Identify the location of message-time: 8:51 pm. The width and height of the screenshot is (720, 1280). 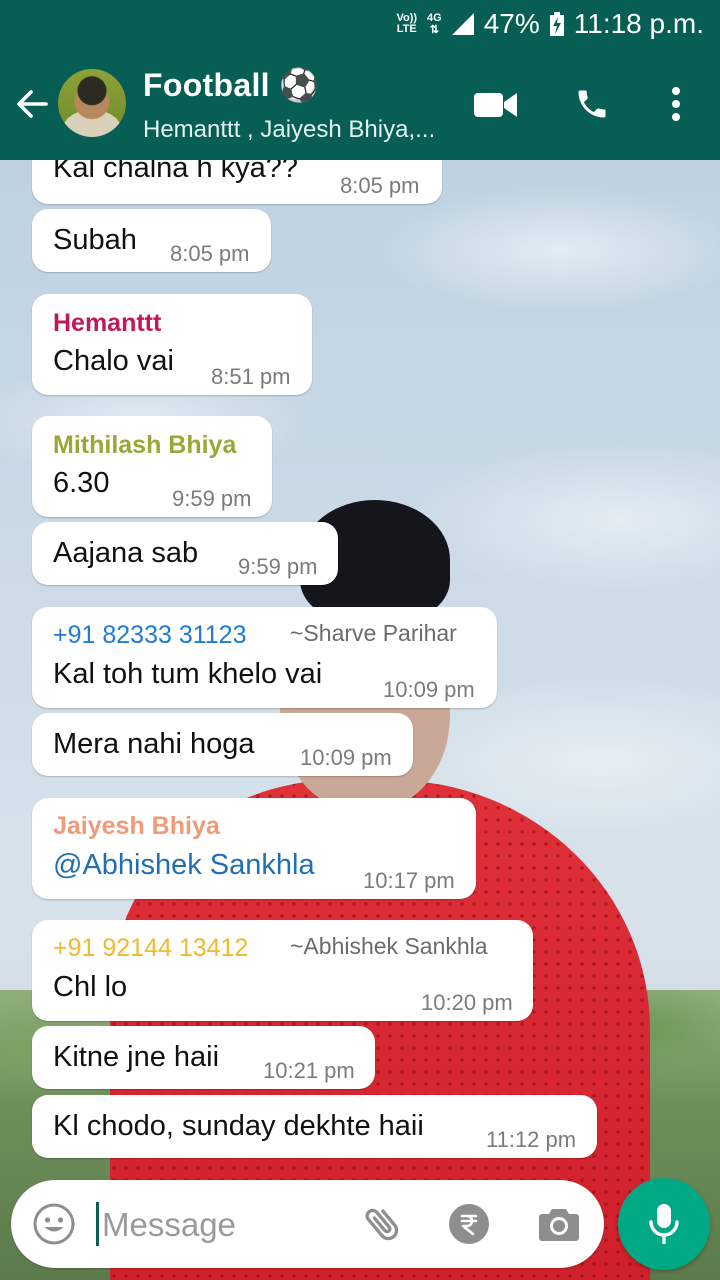
(251, 376).